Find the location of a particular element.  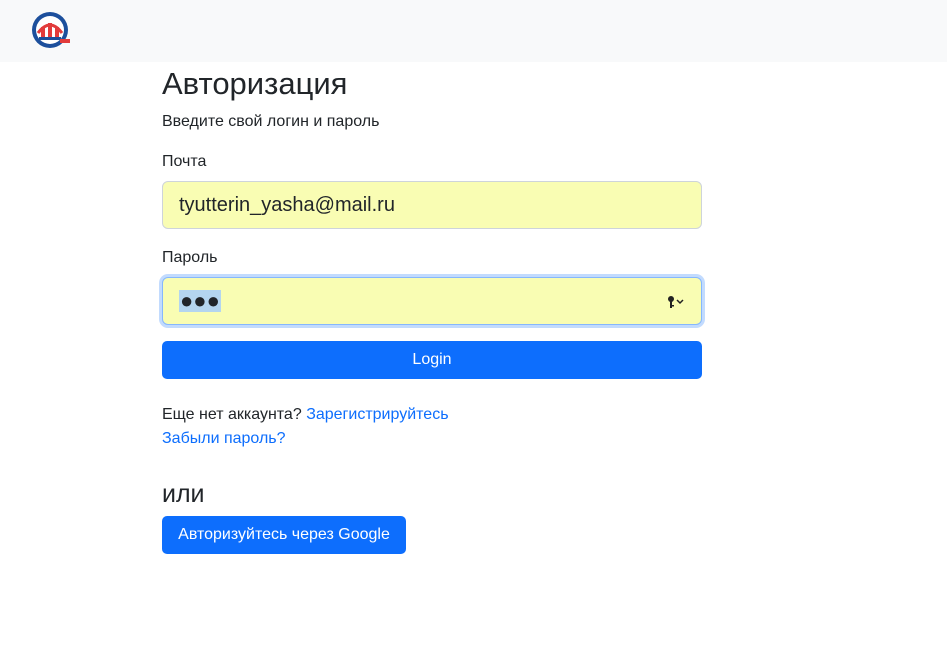

password-masked-value: ●●● is located at coordinates (200, 300).